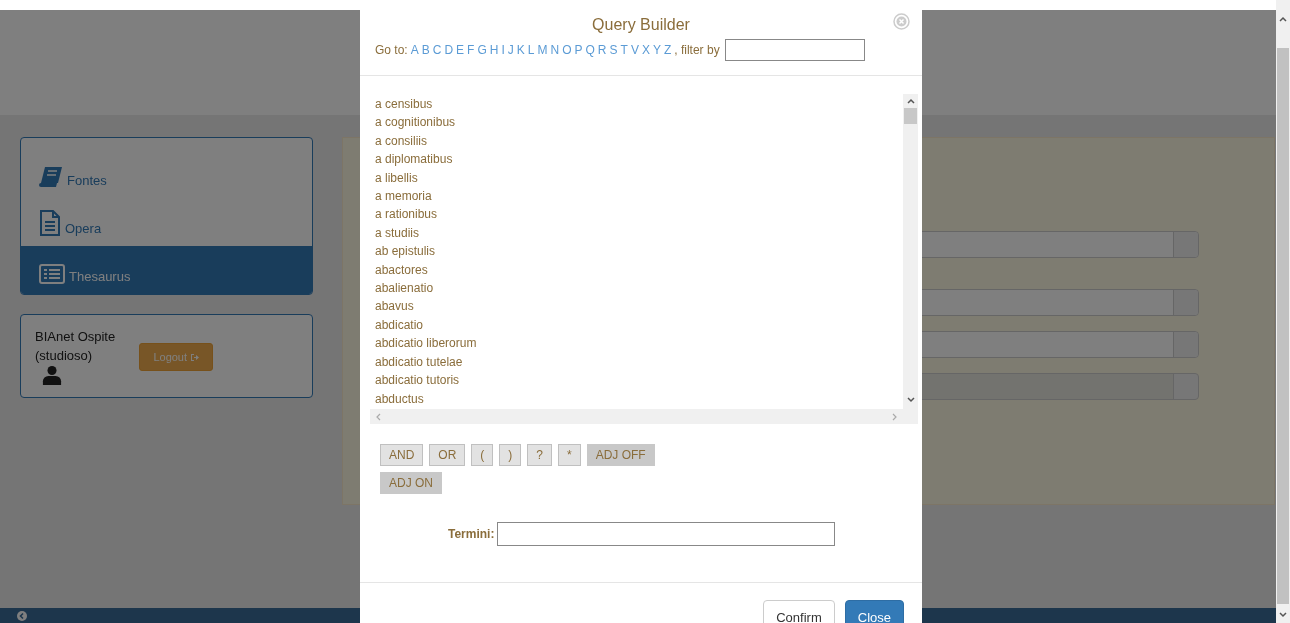 This screenshot has width=1290, height=623. I want to click on operator-button: ?, so click(540, 455).